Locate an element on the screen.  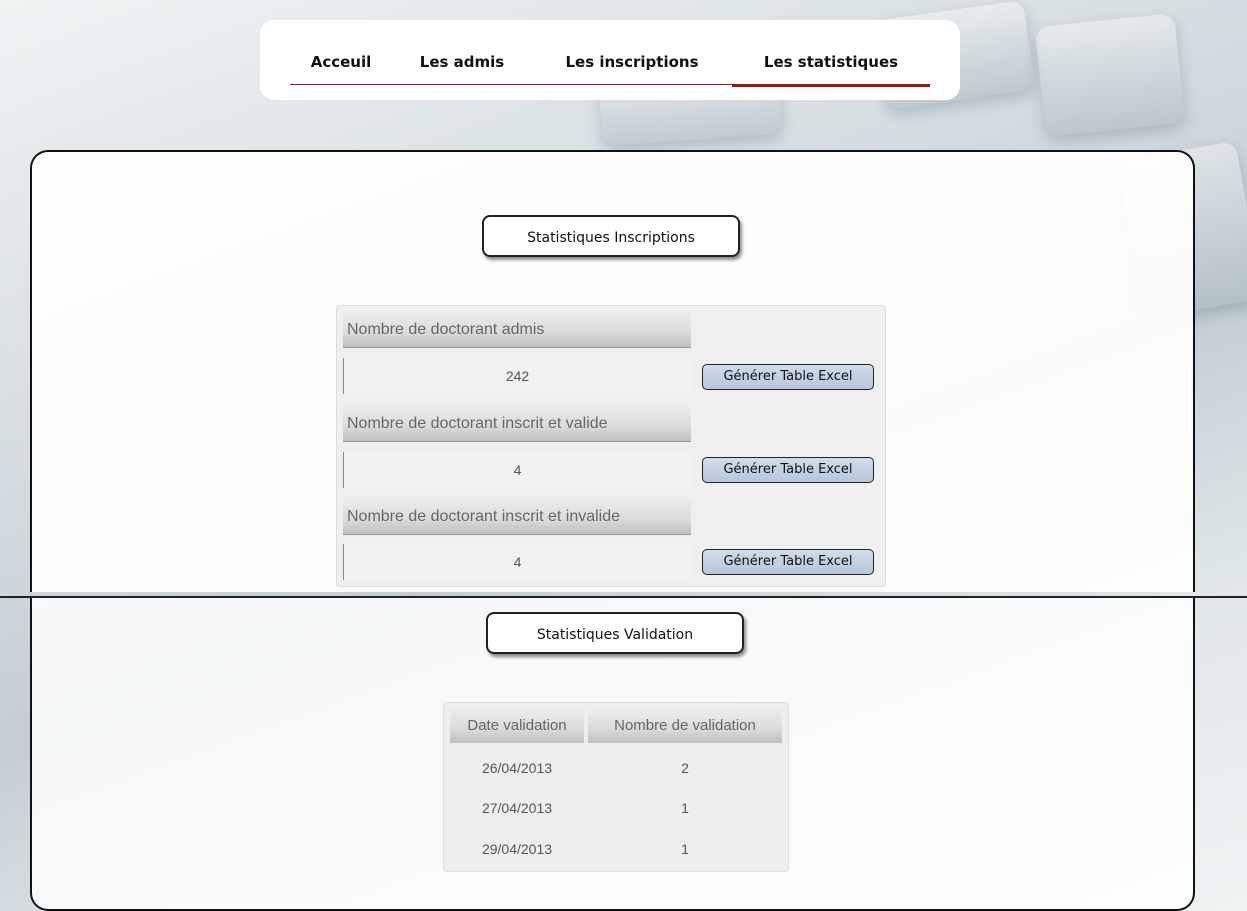
generate-excel-admis-button: Générer Table Excel is located at coordinates (788, 377).